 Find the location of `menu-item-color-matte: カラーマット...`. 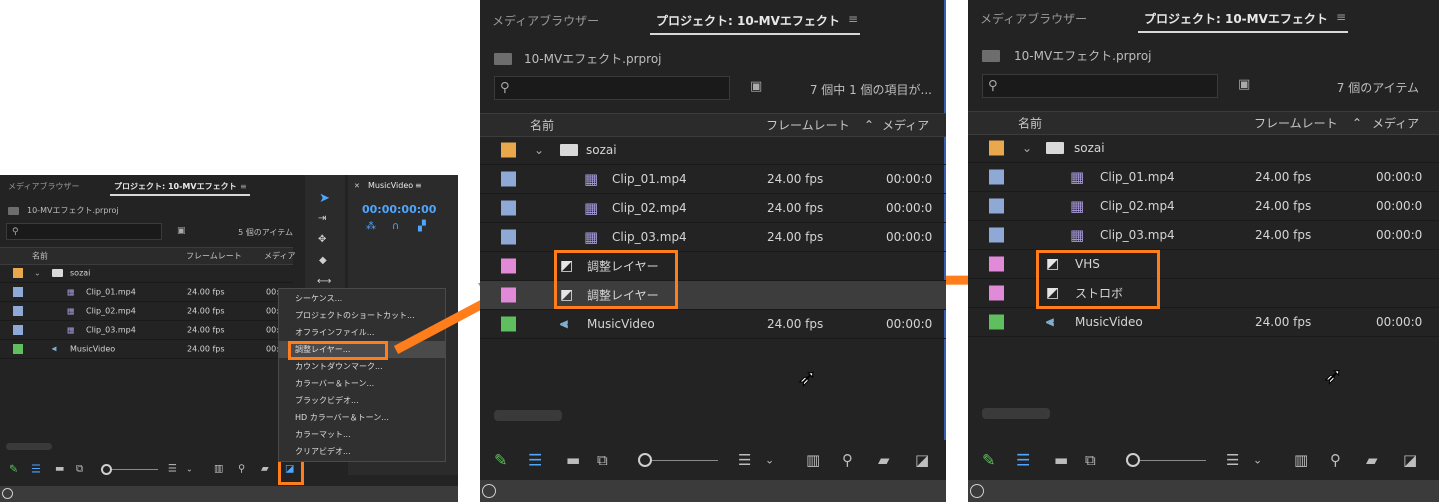

menu-item-color-matte: カラーマット... is located at coordinates (323, 434).